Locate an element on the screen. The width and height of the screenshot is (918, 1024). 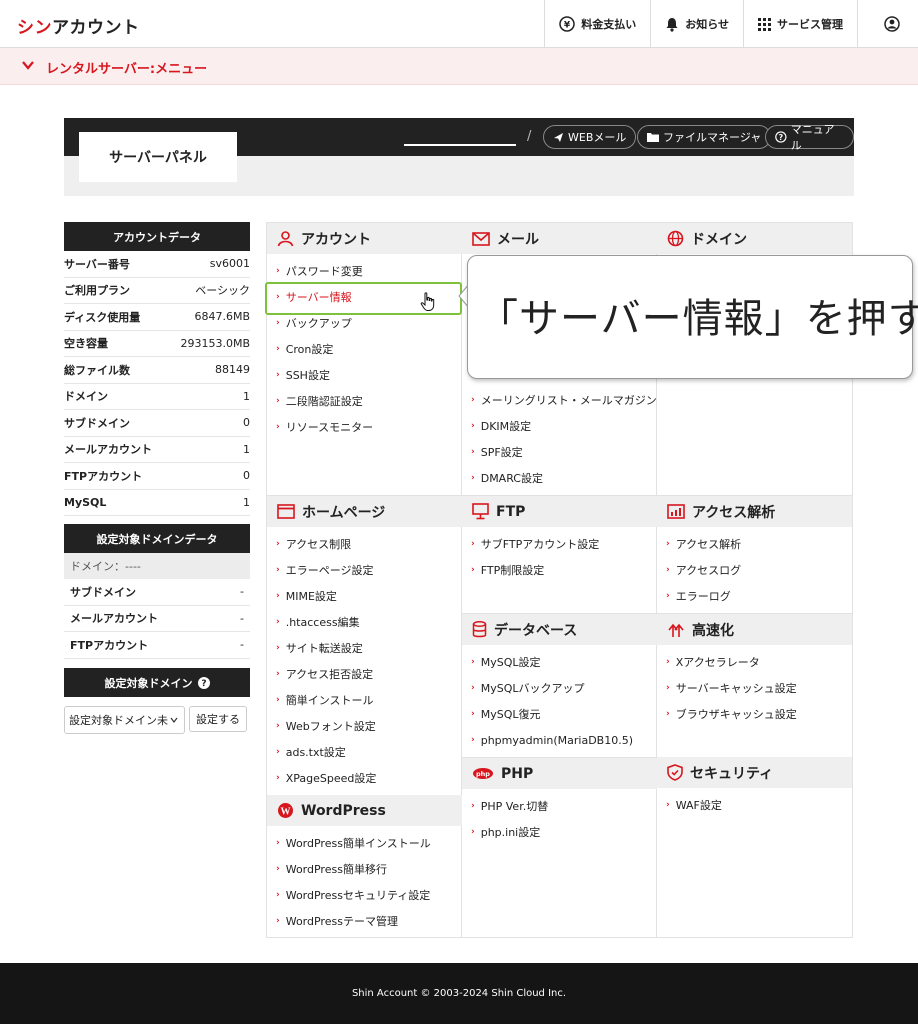
server-panel-tab: サーバーパネル is located at coordinates (158, 157).